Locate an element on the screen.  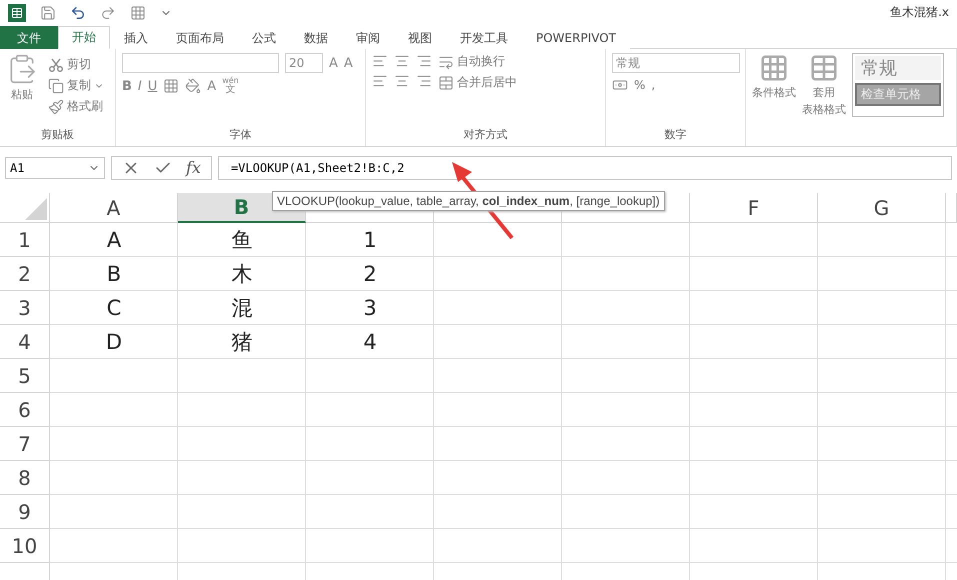
function-tooltip: VLOOKUP(lookup_value, table_array, col_index_num, [range_lookup]) is located at coordinates (468, 201).